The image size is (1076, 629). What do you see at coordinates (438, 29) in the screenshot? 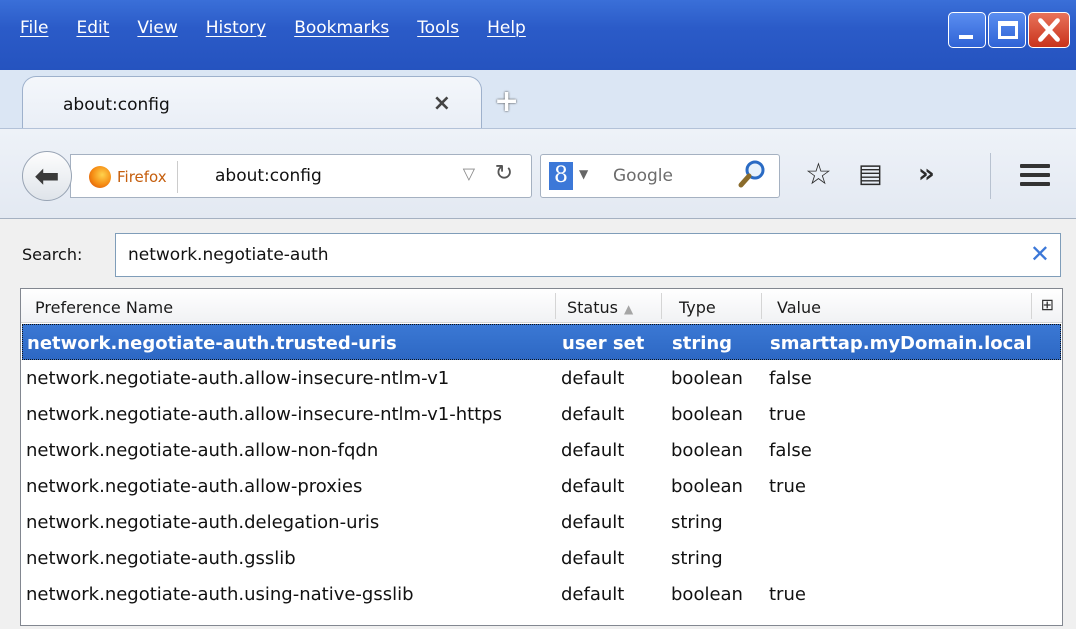
I see `menu-tools: Tools` at bounding box center [438, 29].